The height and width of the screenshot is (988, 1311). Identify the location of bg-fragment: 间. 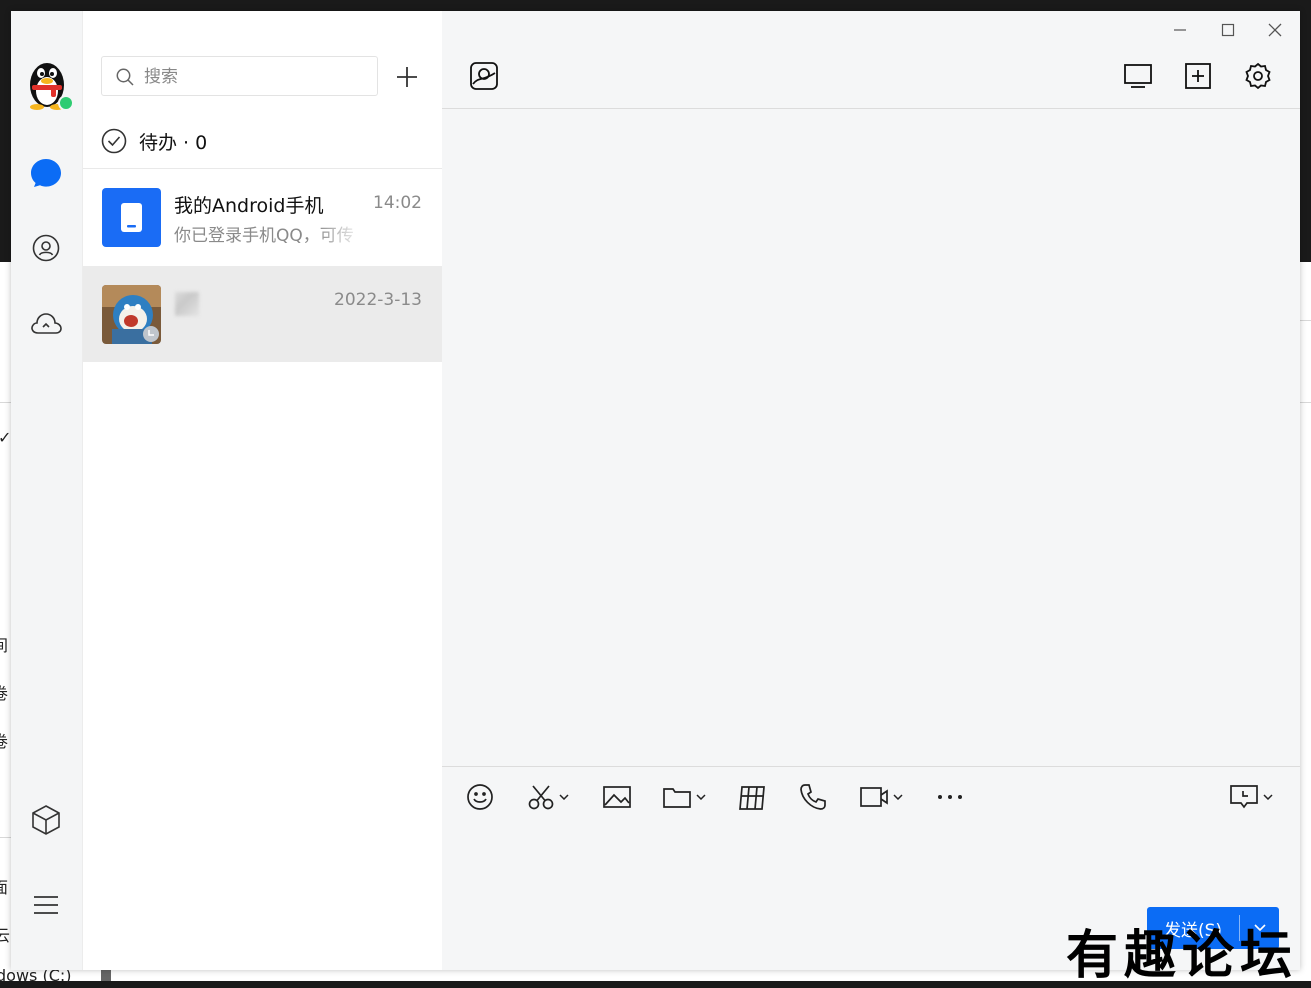
(4, 645).